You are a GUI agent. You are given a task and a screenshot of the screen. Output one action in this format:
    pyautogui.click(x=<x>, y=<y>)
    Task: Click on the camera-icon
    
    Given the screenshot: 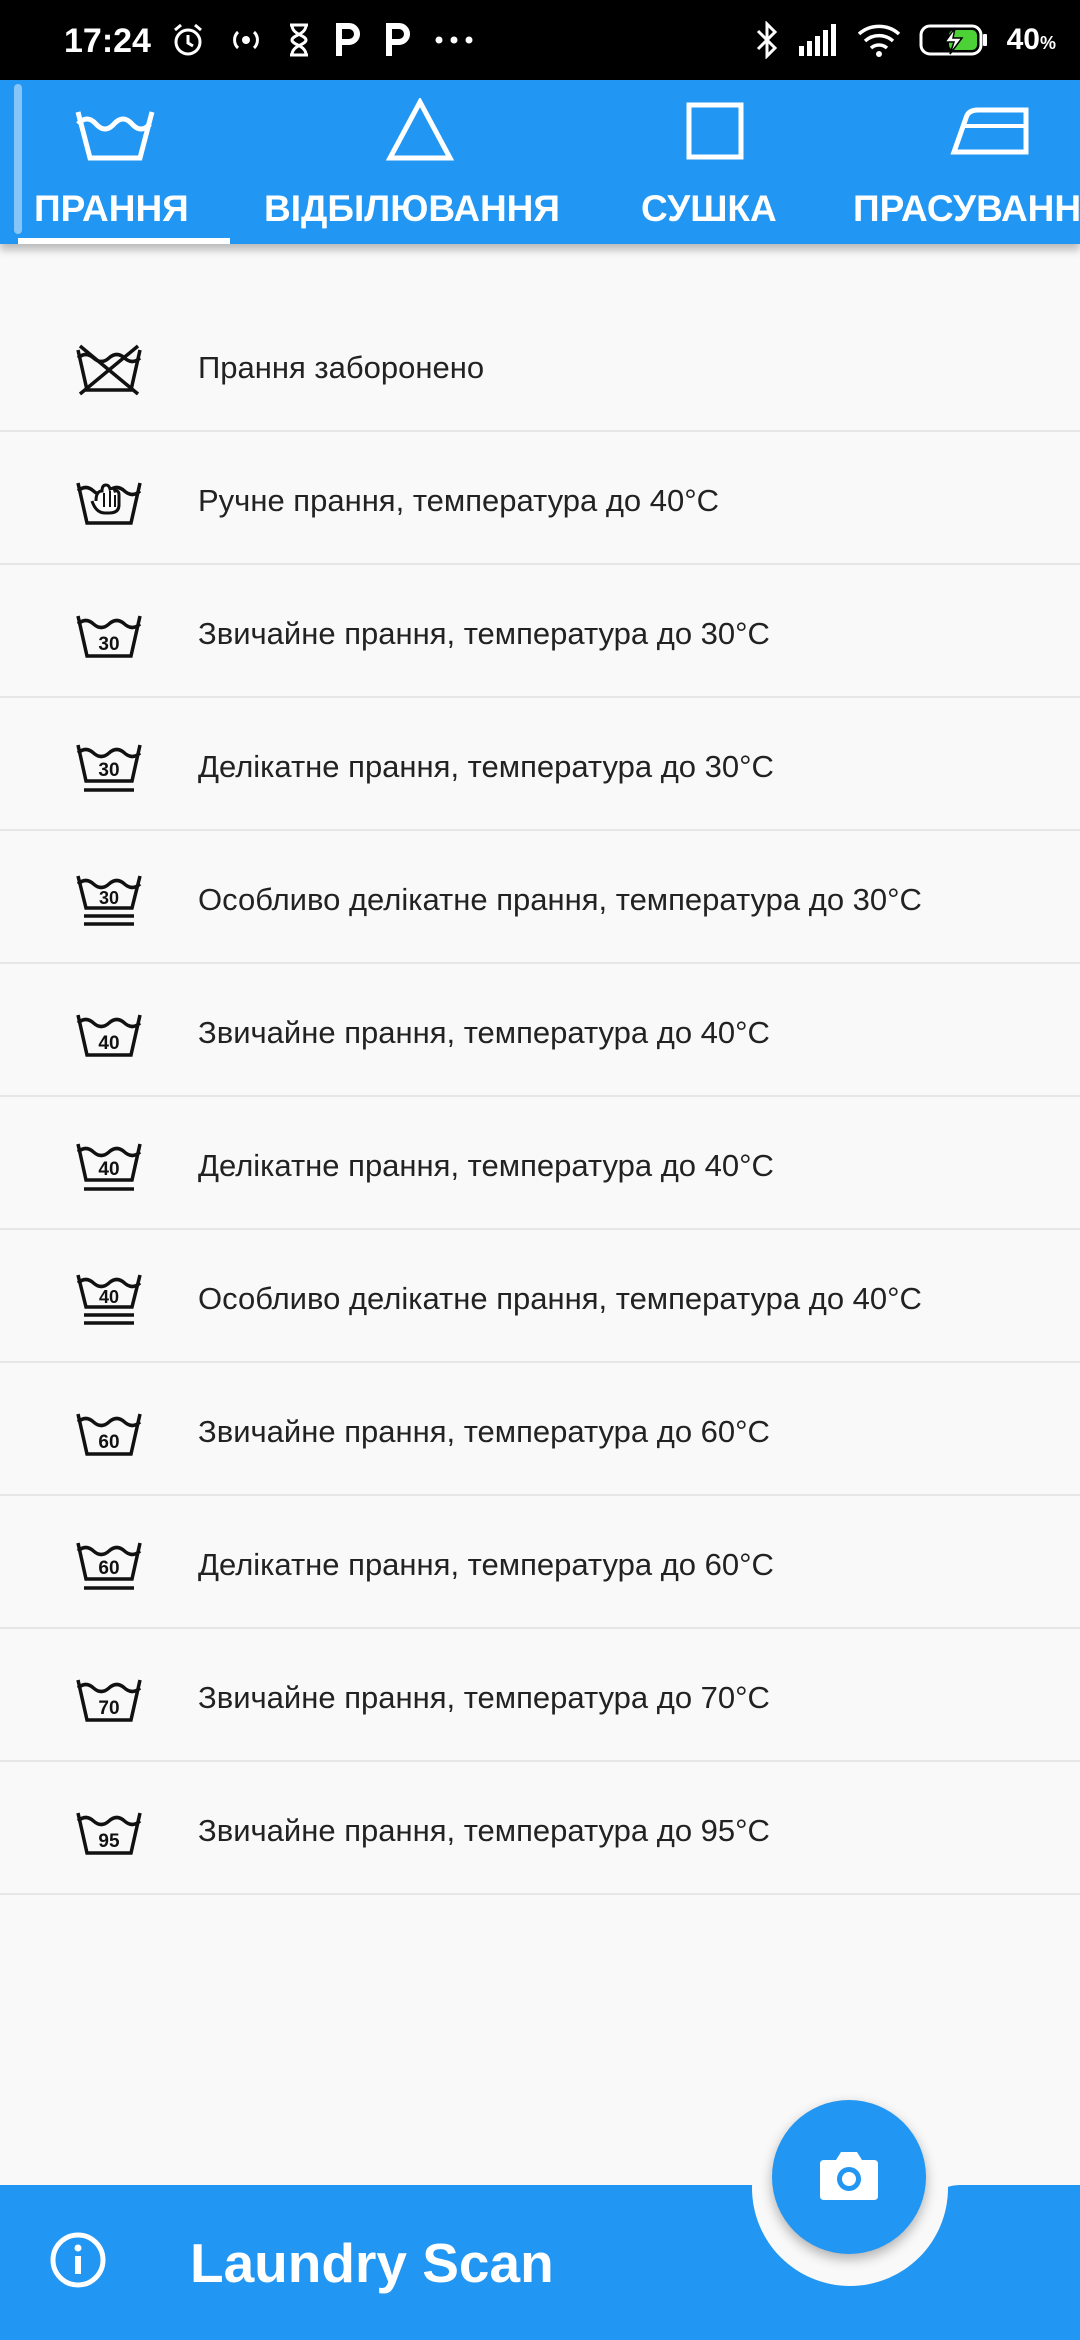 What is the action you would take?
    pyautogui.click(x=849, y=2176)
    